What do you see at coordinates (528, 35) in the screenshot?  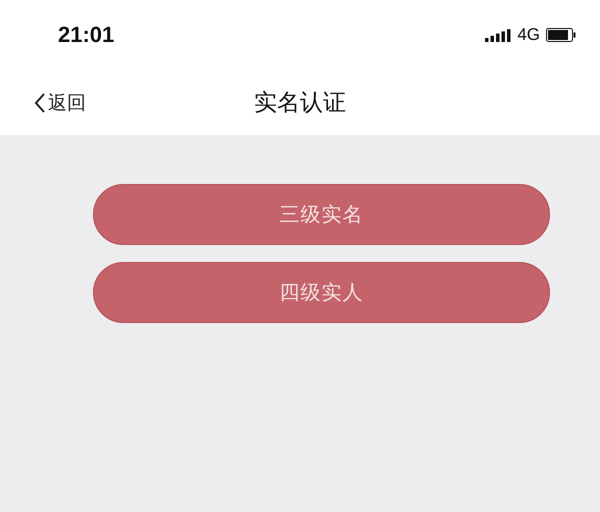 I see `network-label: 4G` at bounding box center [528, 35].